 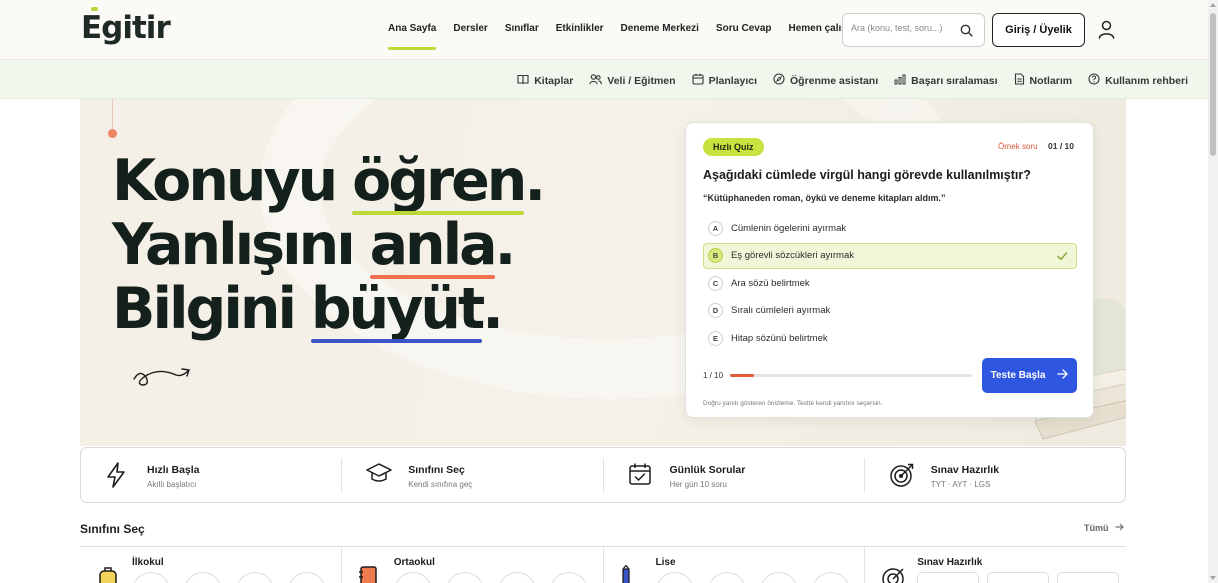 I want to click on check-icon, so click(x=1062, y=257).